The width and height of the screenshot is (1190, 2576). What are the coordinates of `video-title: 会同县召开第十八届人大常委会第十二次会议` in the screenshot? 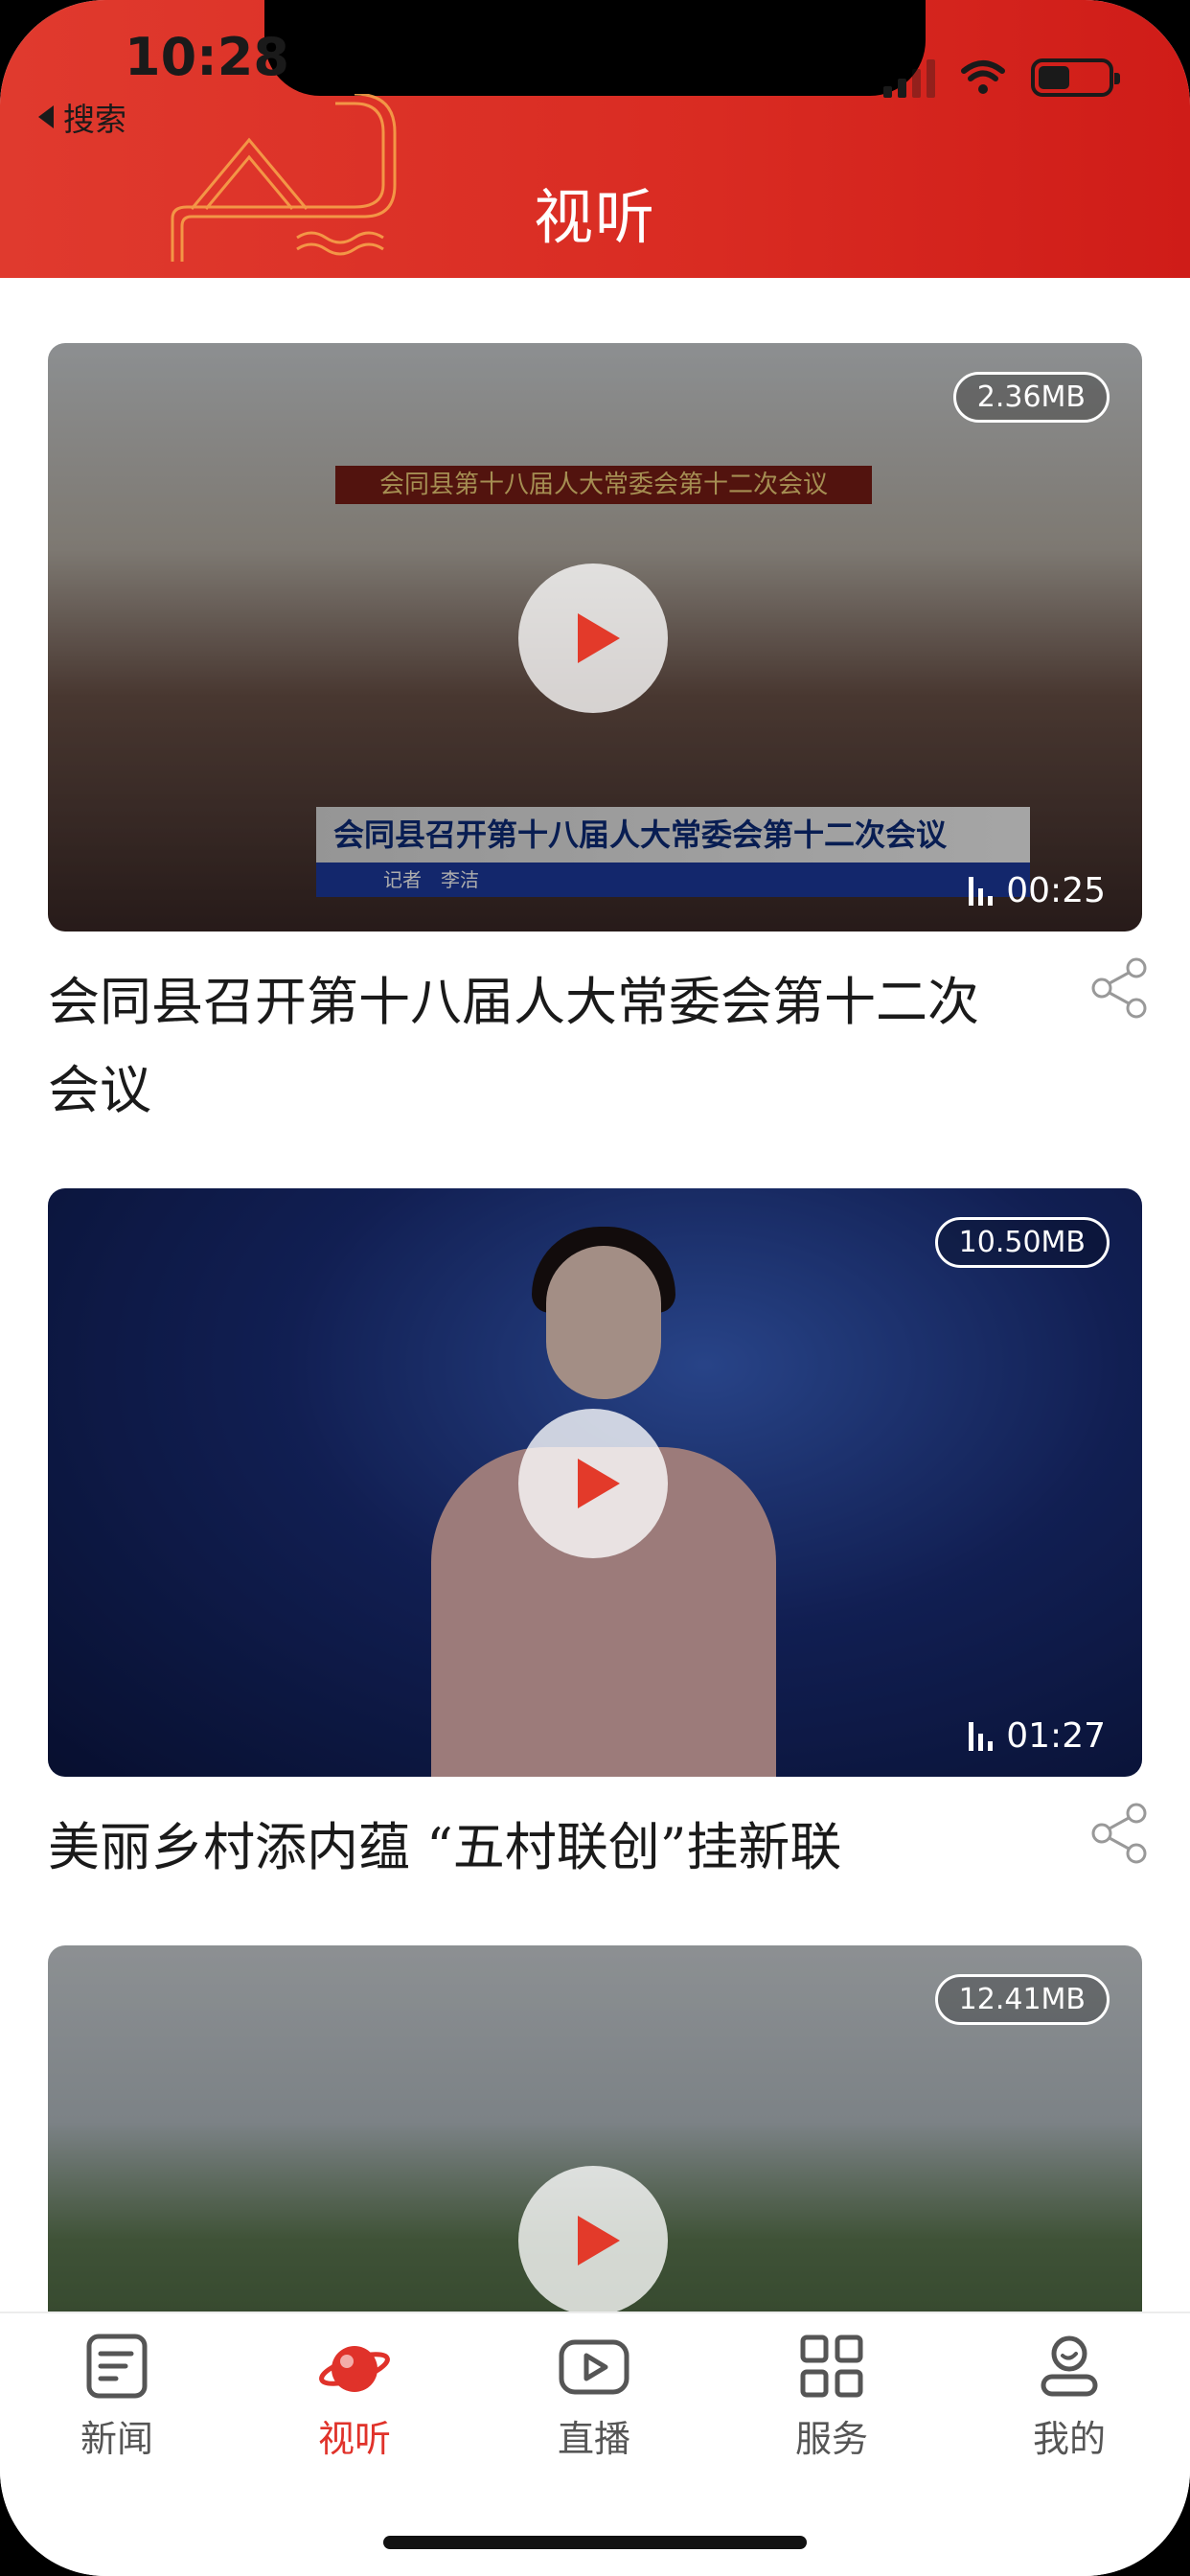 It's located at (537, 1046).